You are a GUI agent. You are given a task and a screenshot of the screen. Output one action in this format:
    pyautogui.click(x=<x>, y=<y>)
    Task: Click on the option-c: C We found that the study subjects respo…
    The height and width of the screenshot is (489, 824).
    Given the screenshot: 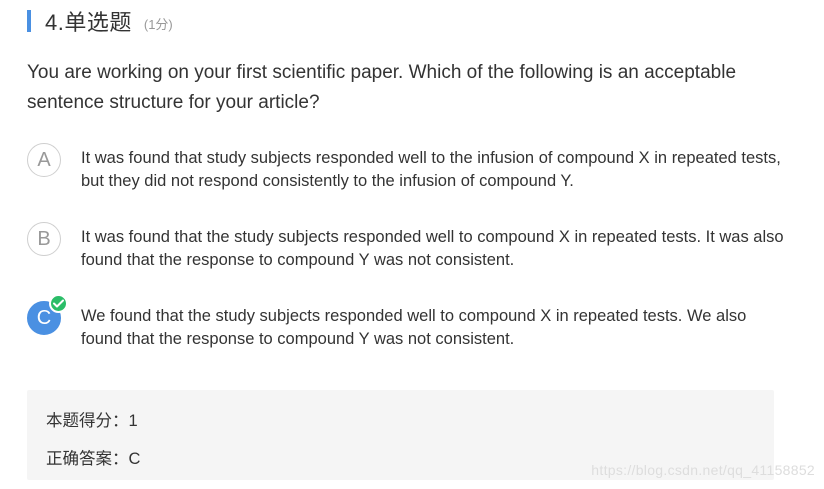 What is the action you would take?
    pyautogui.click(x=407, y=322)
    